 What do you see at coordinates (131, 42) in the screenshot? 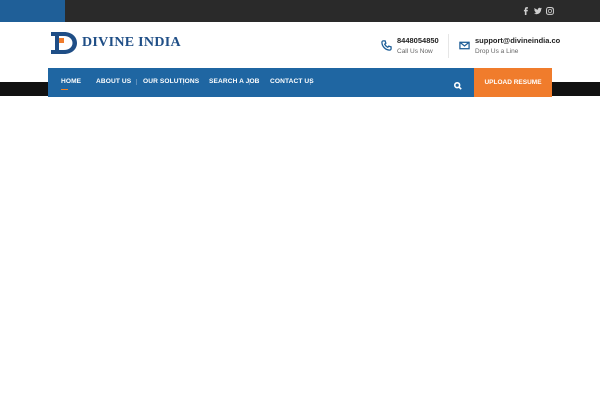
I see `logo-text: DIVINE INDIA` at bounding box center [131, 42].